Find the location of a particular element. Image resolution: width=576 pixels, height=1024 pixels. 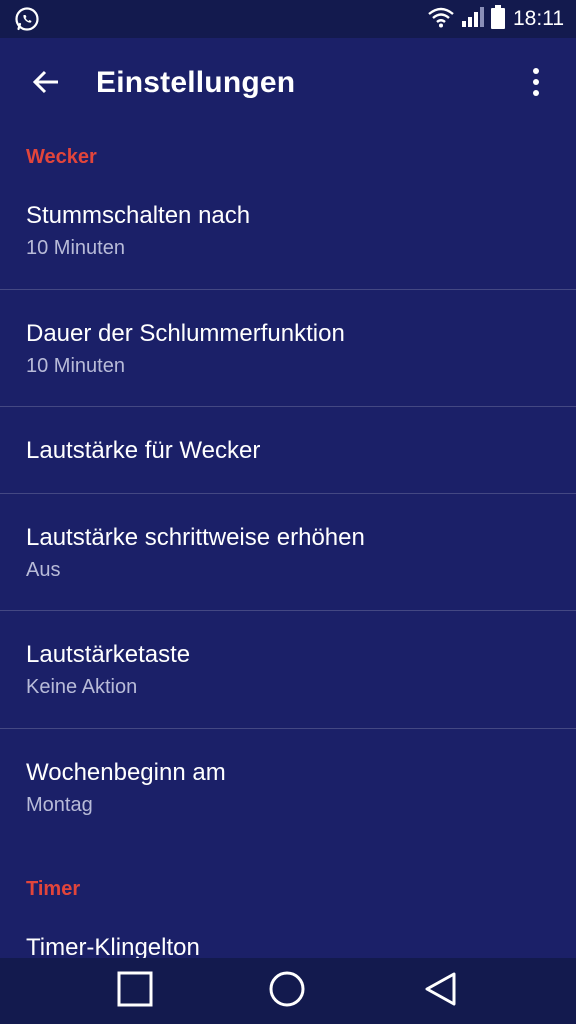

pref-timer-ringtone: Timer-Klingelton is located at coordinates (288, 932).